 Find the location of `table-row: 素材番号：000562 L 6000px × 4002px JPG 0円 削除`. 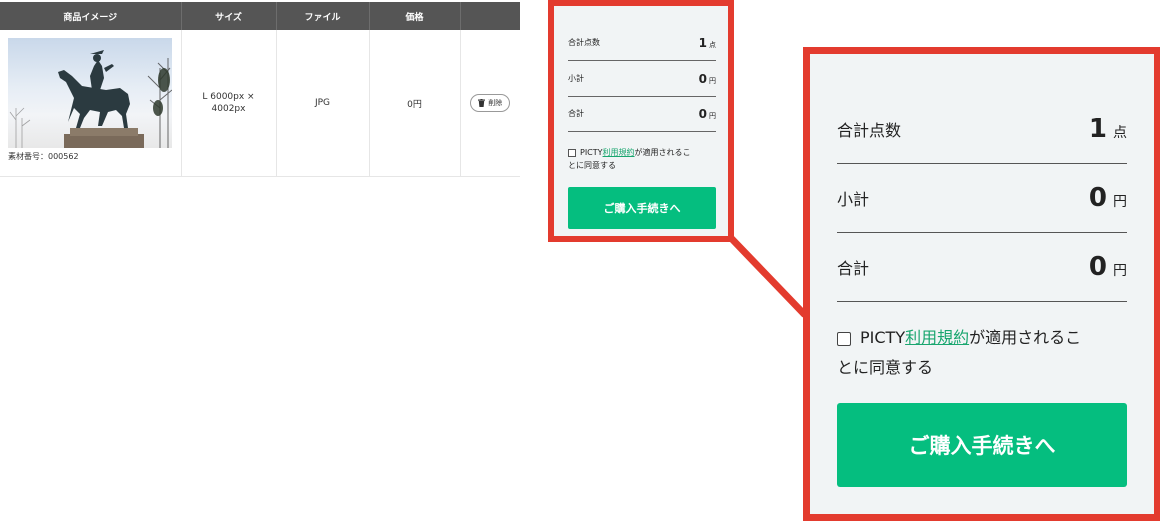

table-row: 素材番号：000562 L 6000px × 4002px JPG 0円 削除 is located at coordinates (260, 103).